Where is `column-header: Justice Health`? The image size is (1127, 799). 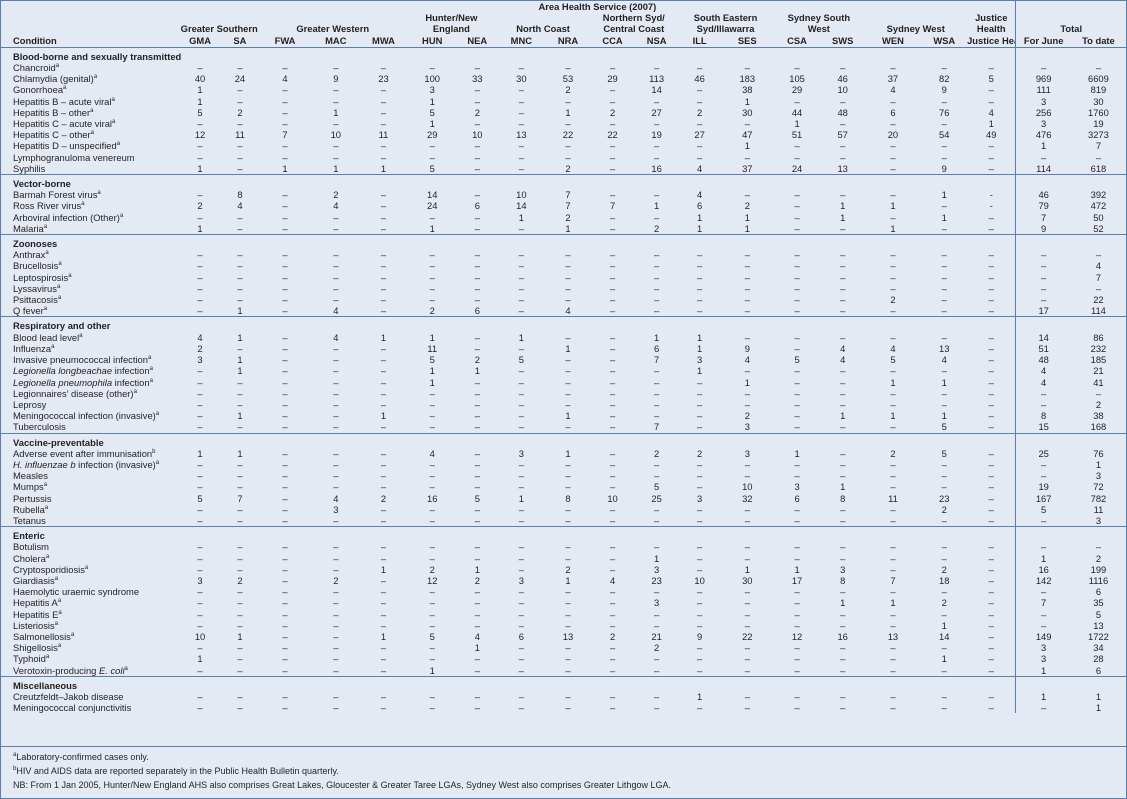
column-header: Justice Health is located at coordinates (991, 41).